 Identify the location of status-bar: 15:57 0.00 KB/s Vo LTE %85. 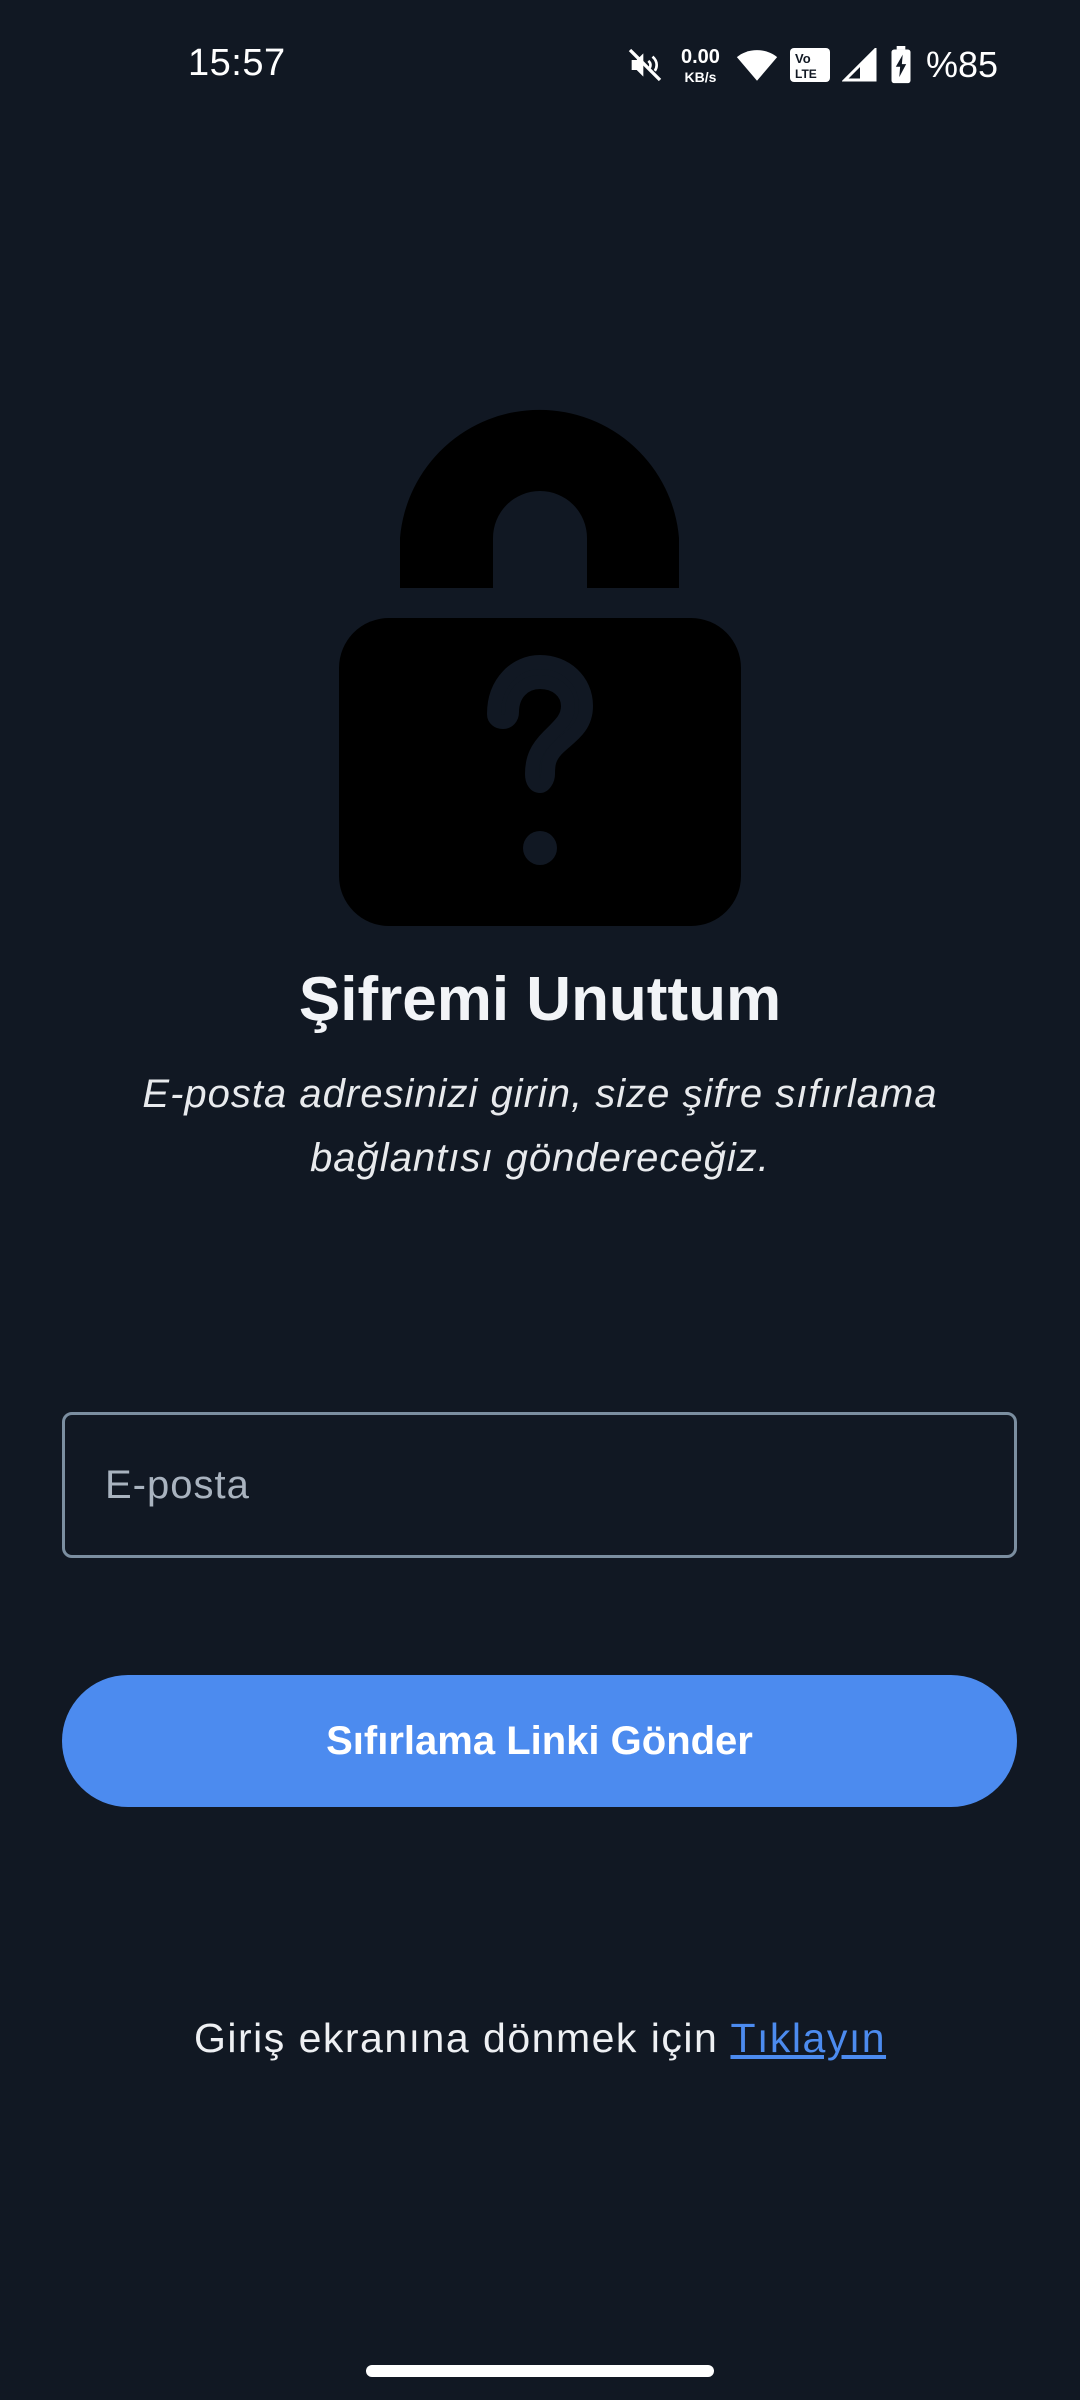
(540, 67).